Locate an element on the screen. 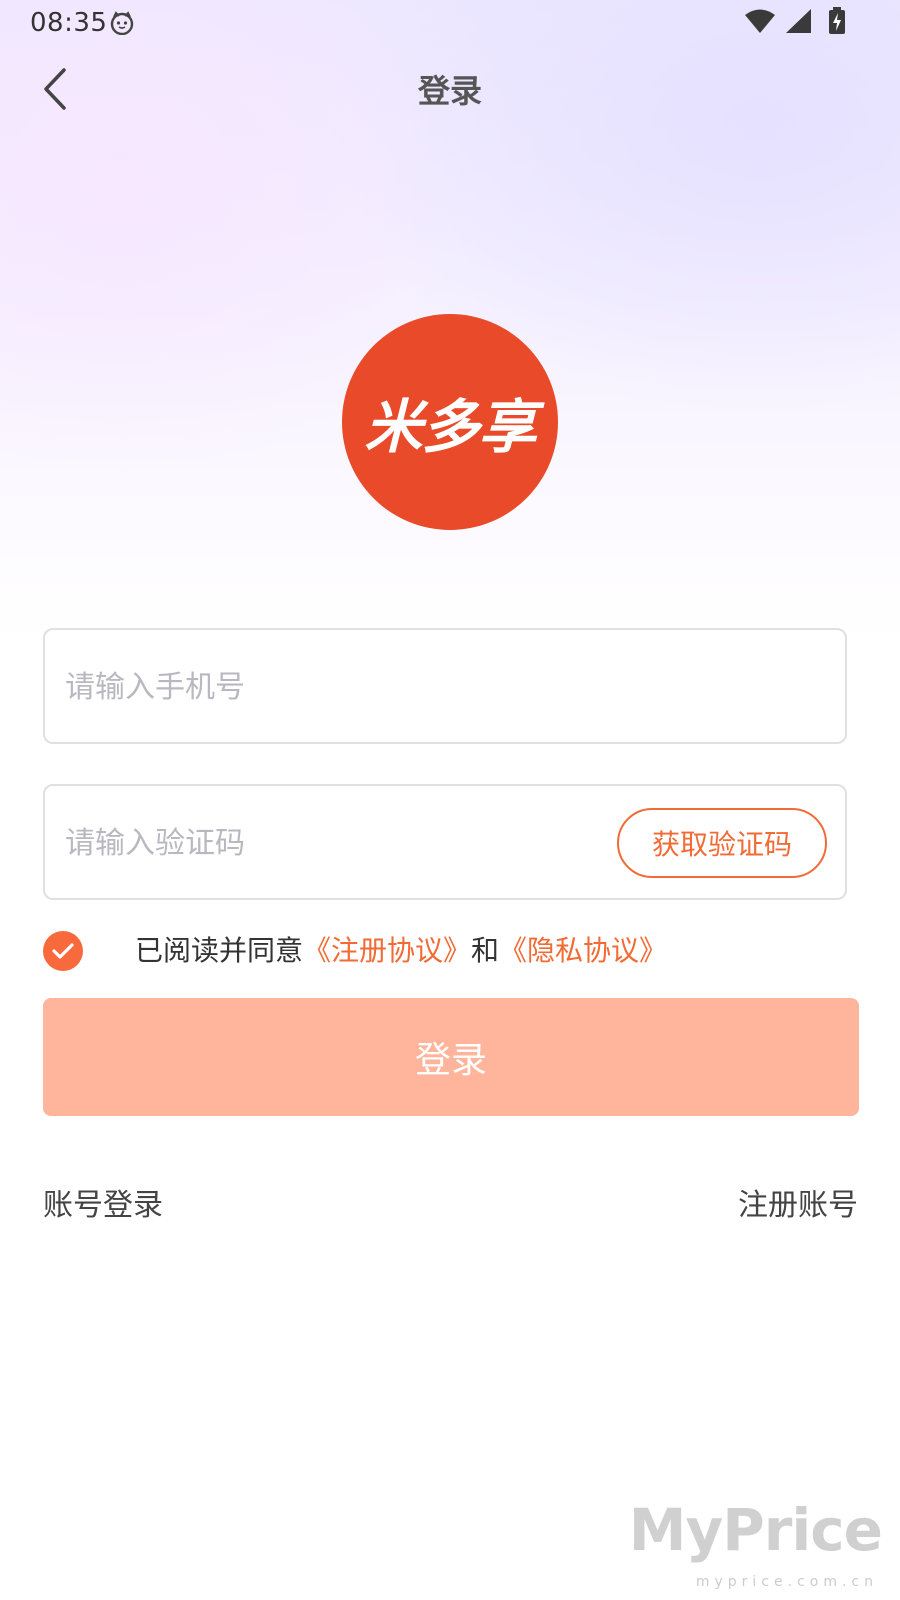  phone-input is located at coordinates (345, 687).